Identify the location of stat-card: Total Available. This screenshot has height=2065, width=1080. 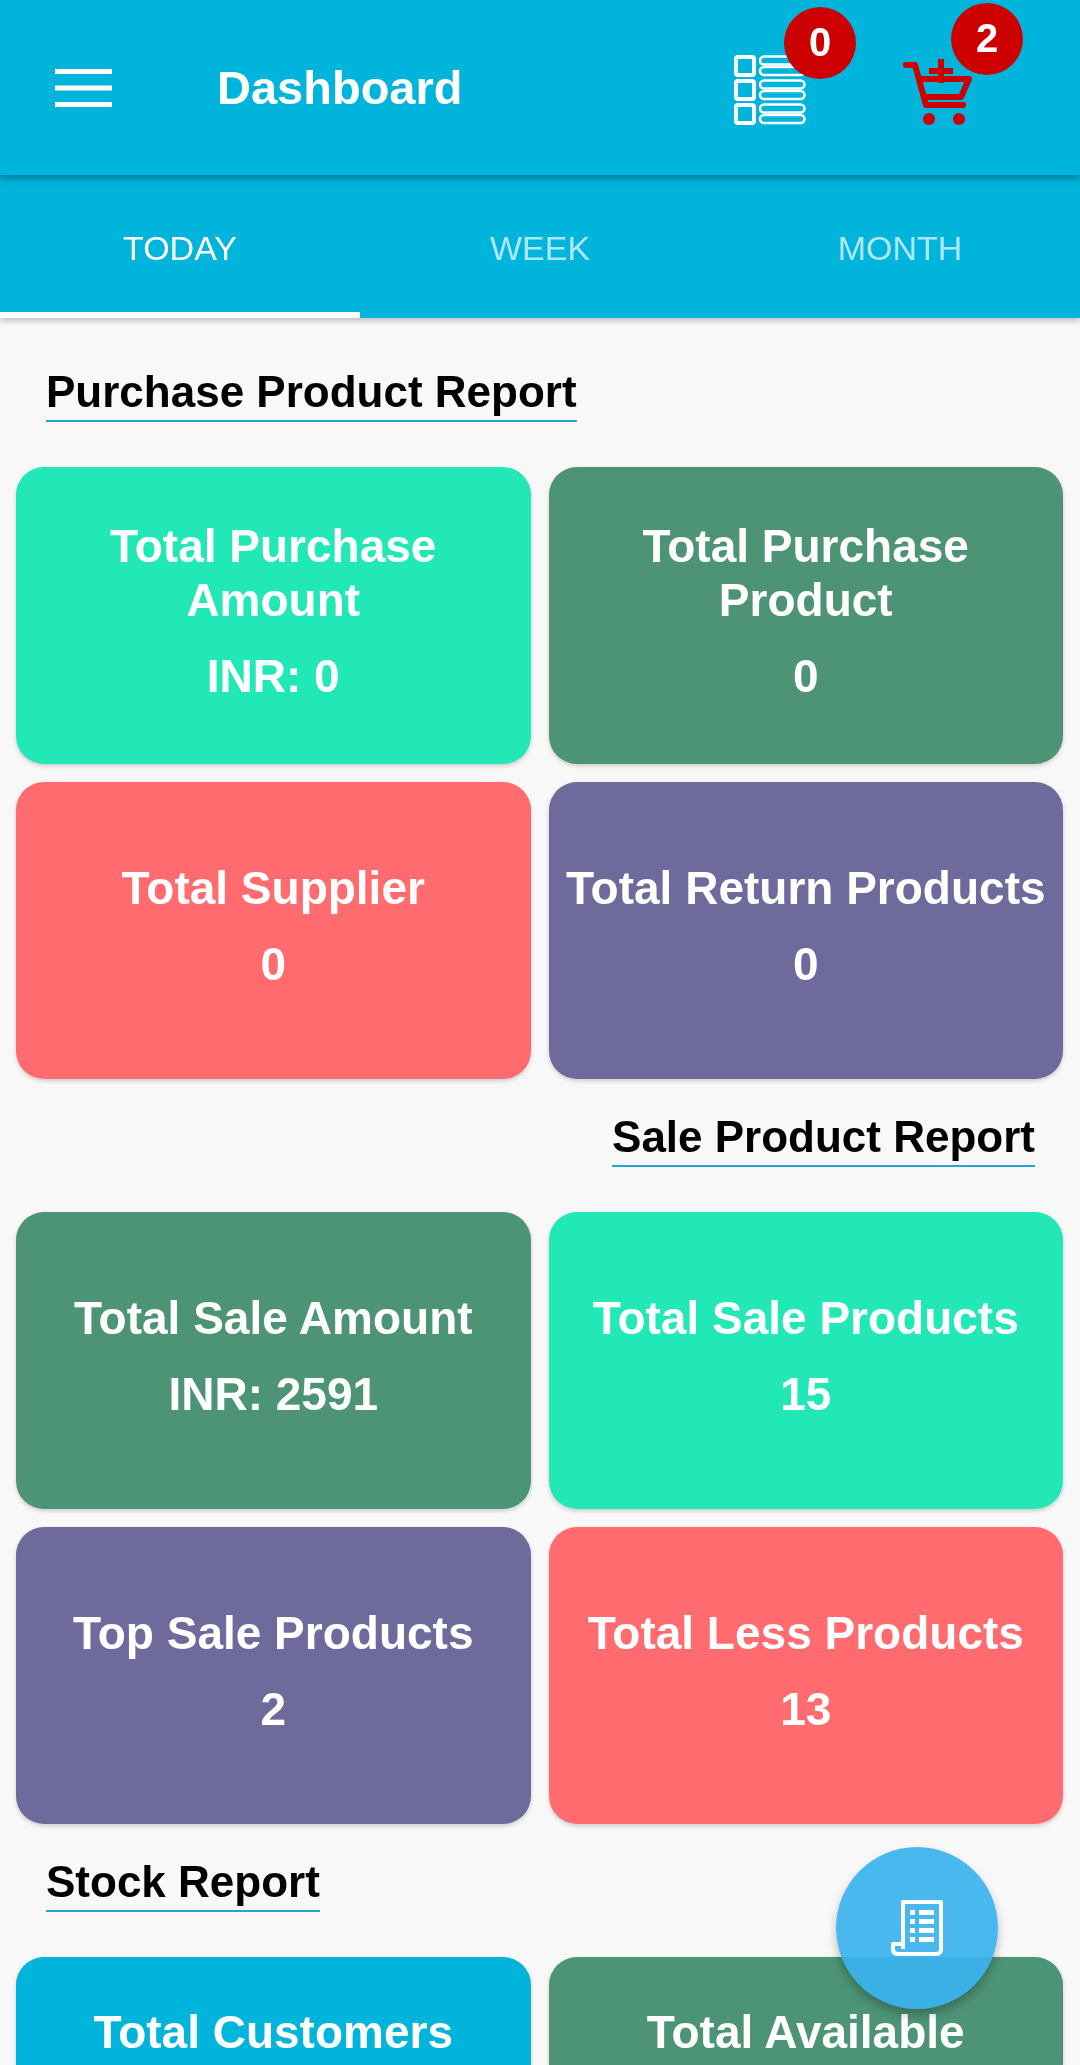
(805, 2011).